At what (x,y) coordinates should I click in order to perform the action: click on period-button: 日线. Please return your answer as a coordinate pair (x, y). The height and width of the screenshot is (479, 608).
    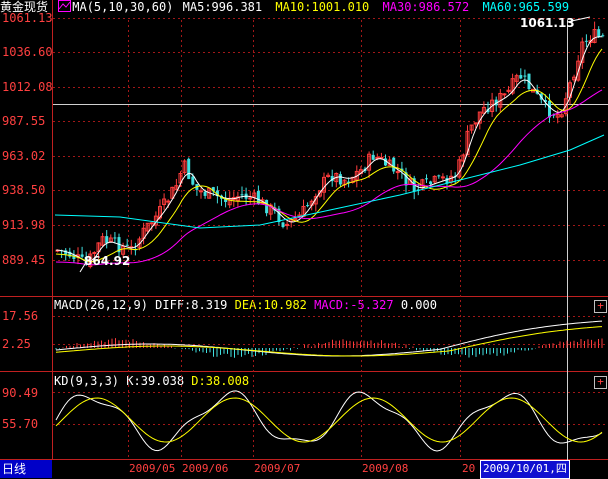
    Looking at the image, I should click on (26, 469).